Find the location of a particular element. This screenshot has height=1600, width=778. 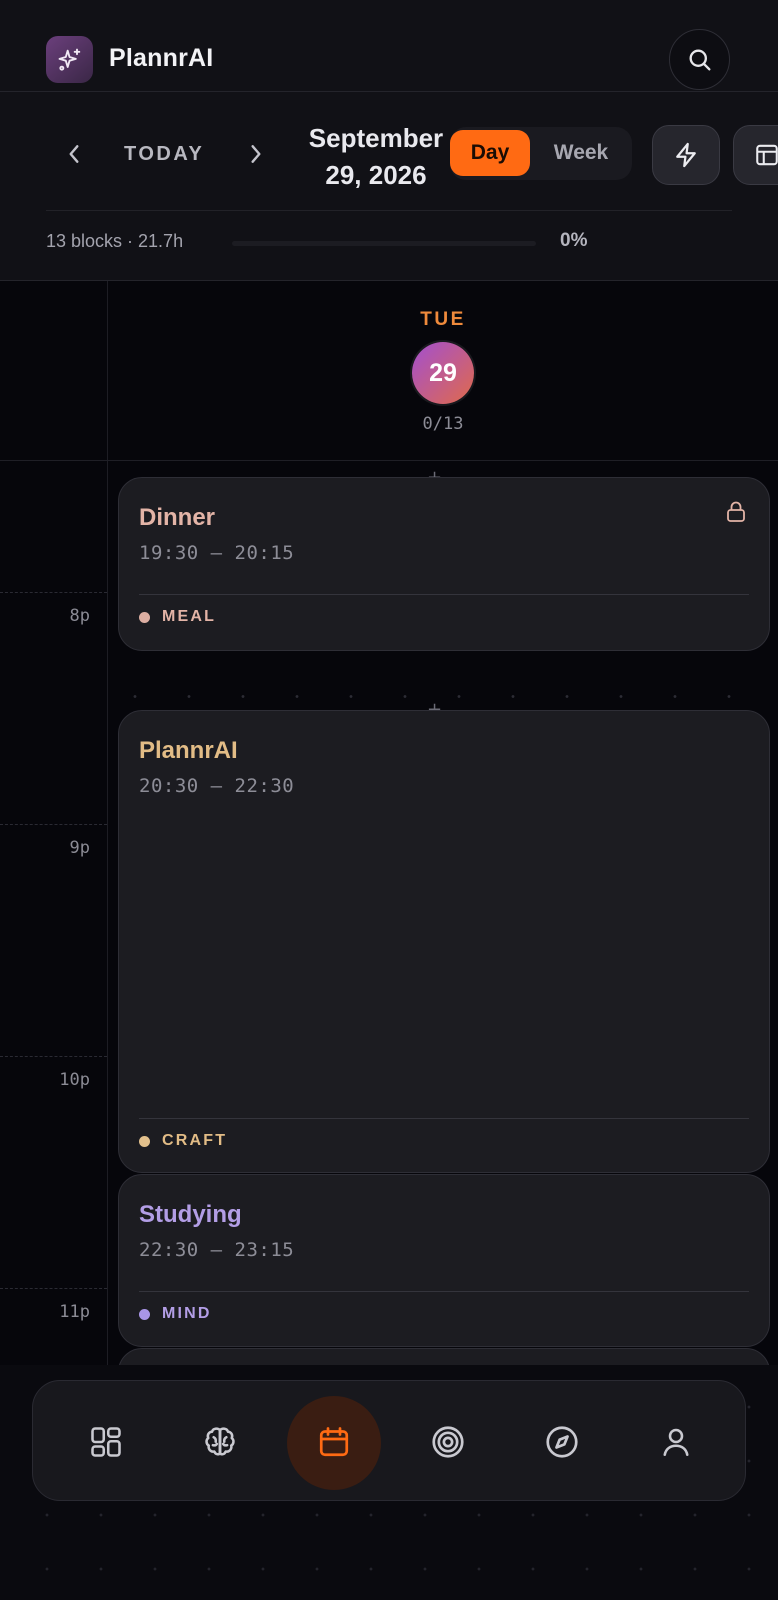

block-time: 19:30 – 20:15 is located at coordinates (217, 553).